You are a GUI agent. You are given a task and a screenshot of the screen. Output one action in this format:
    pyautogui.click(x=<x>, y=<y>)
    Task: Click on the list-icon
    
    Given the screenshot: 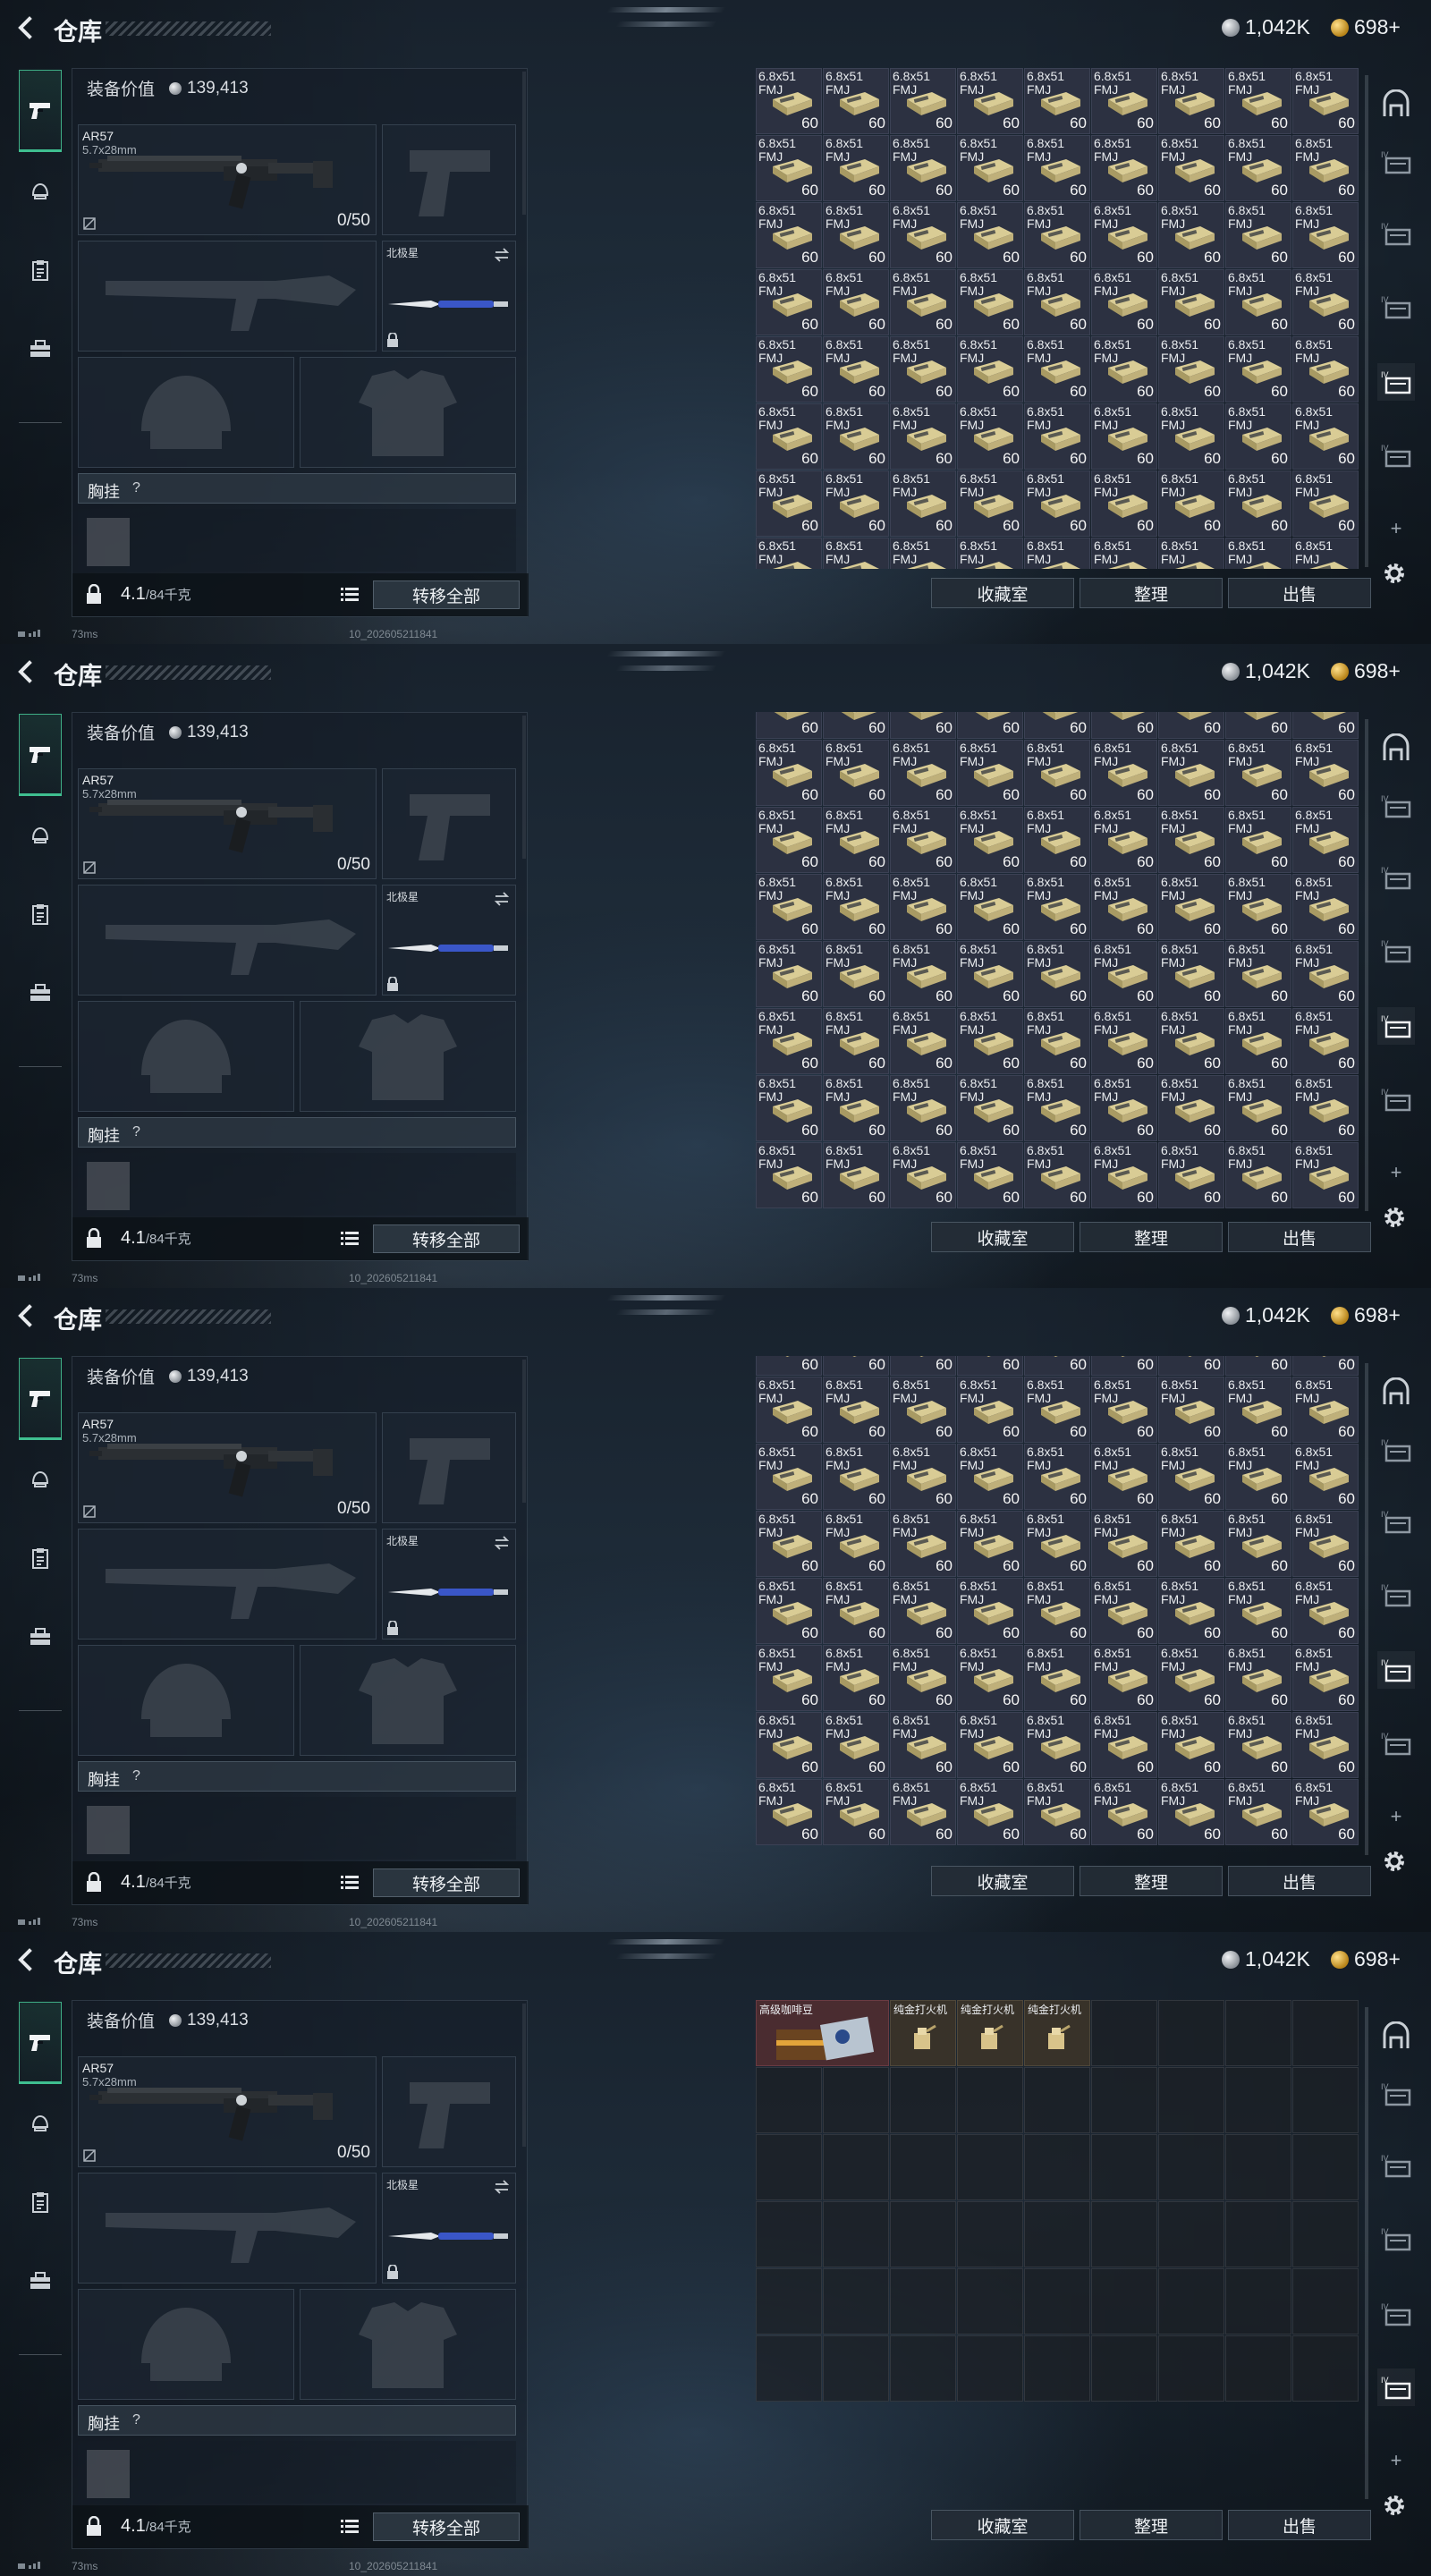 What is the action you would take?
    pyautogui.click(x=350, y=1238)
    